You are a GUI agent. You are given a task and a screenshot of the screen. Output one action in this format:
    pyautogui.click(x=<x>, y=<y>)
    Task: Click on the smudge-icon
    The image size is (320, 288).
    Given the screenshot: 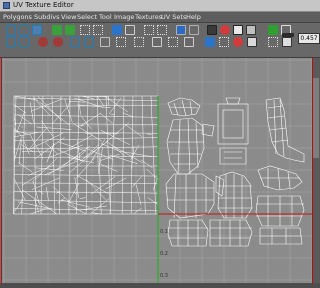 What is the action you would take?
    pyautogui.click(x=24, y=42)
    